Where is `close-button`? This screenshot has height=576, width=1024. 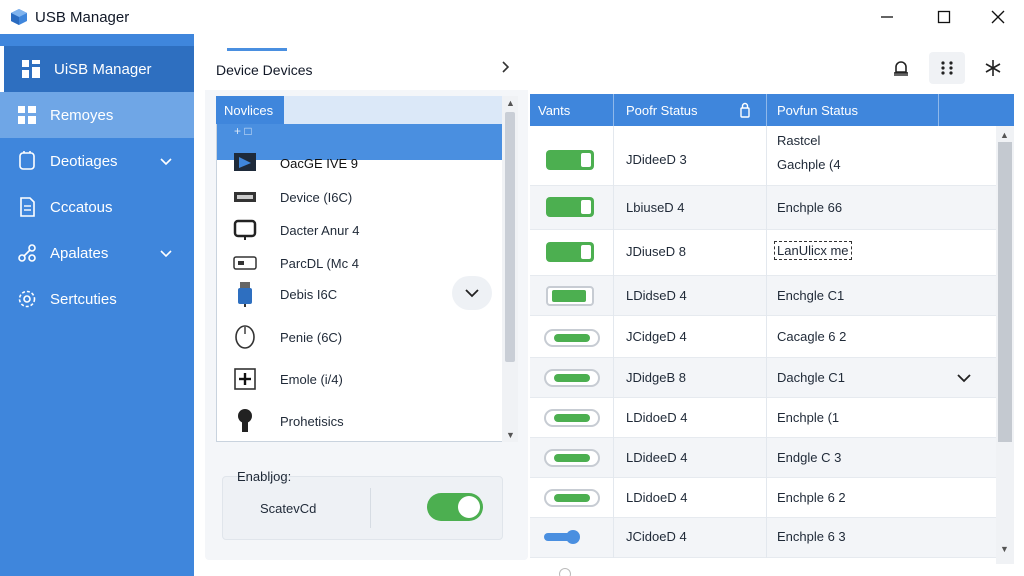
close-button is located at coordinates (998, 17).